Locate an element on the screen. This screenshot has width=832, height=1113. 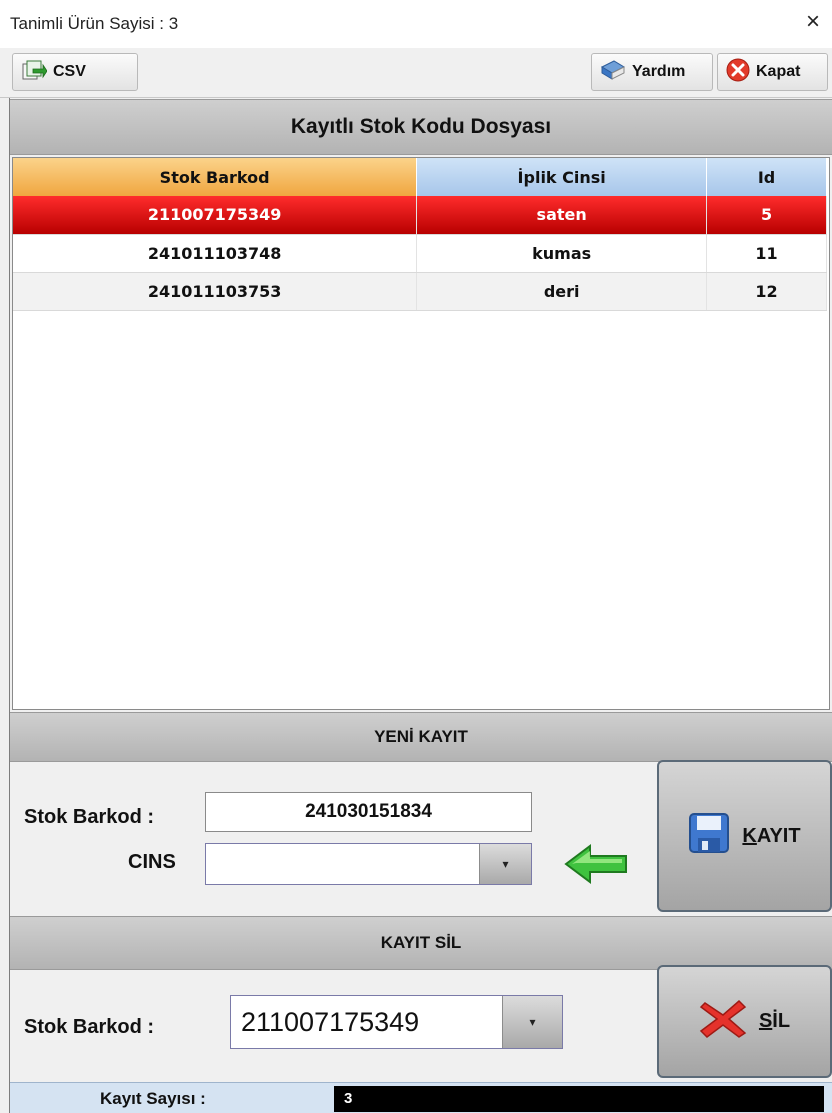
csv-label: CSV is located at coordinates (69, 71).